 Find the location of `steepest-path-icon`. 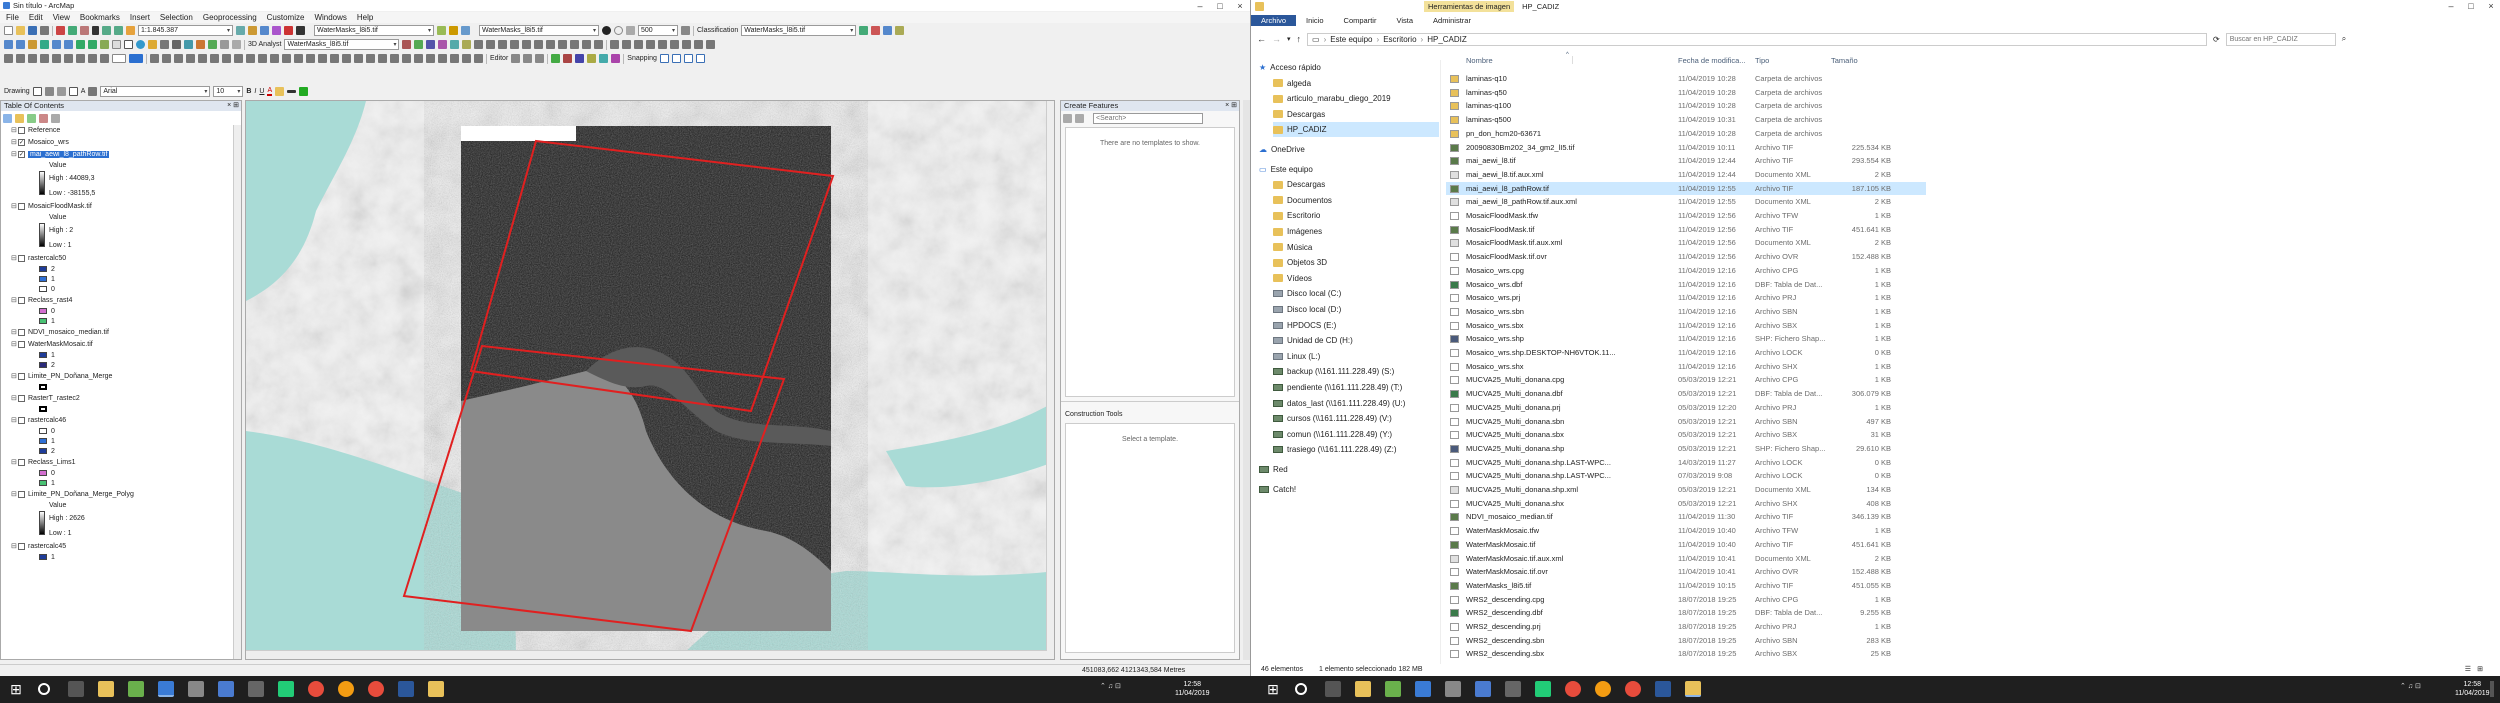

steepest-path-icon is located at coordinates (419, 44).